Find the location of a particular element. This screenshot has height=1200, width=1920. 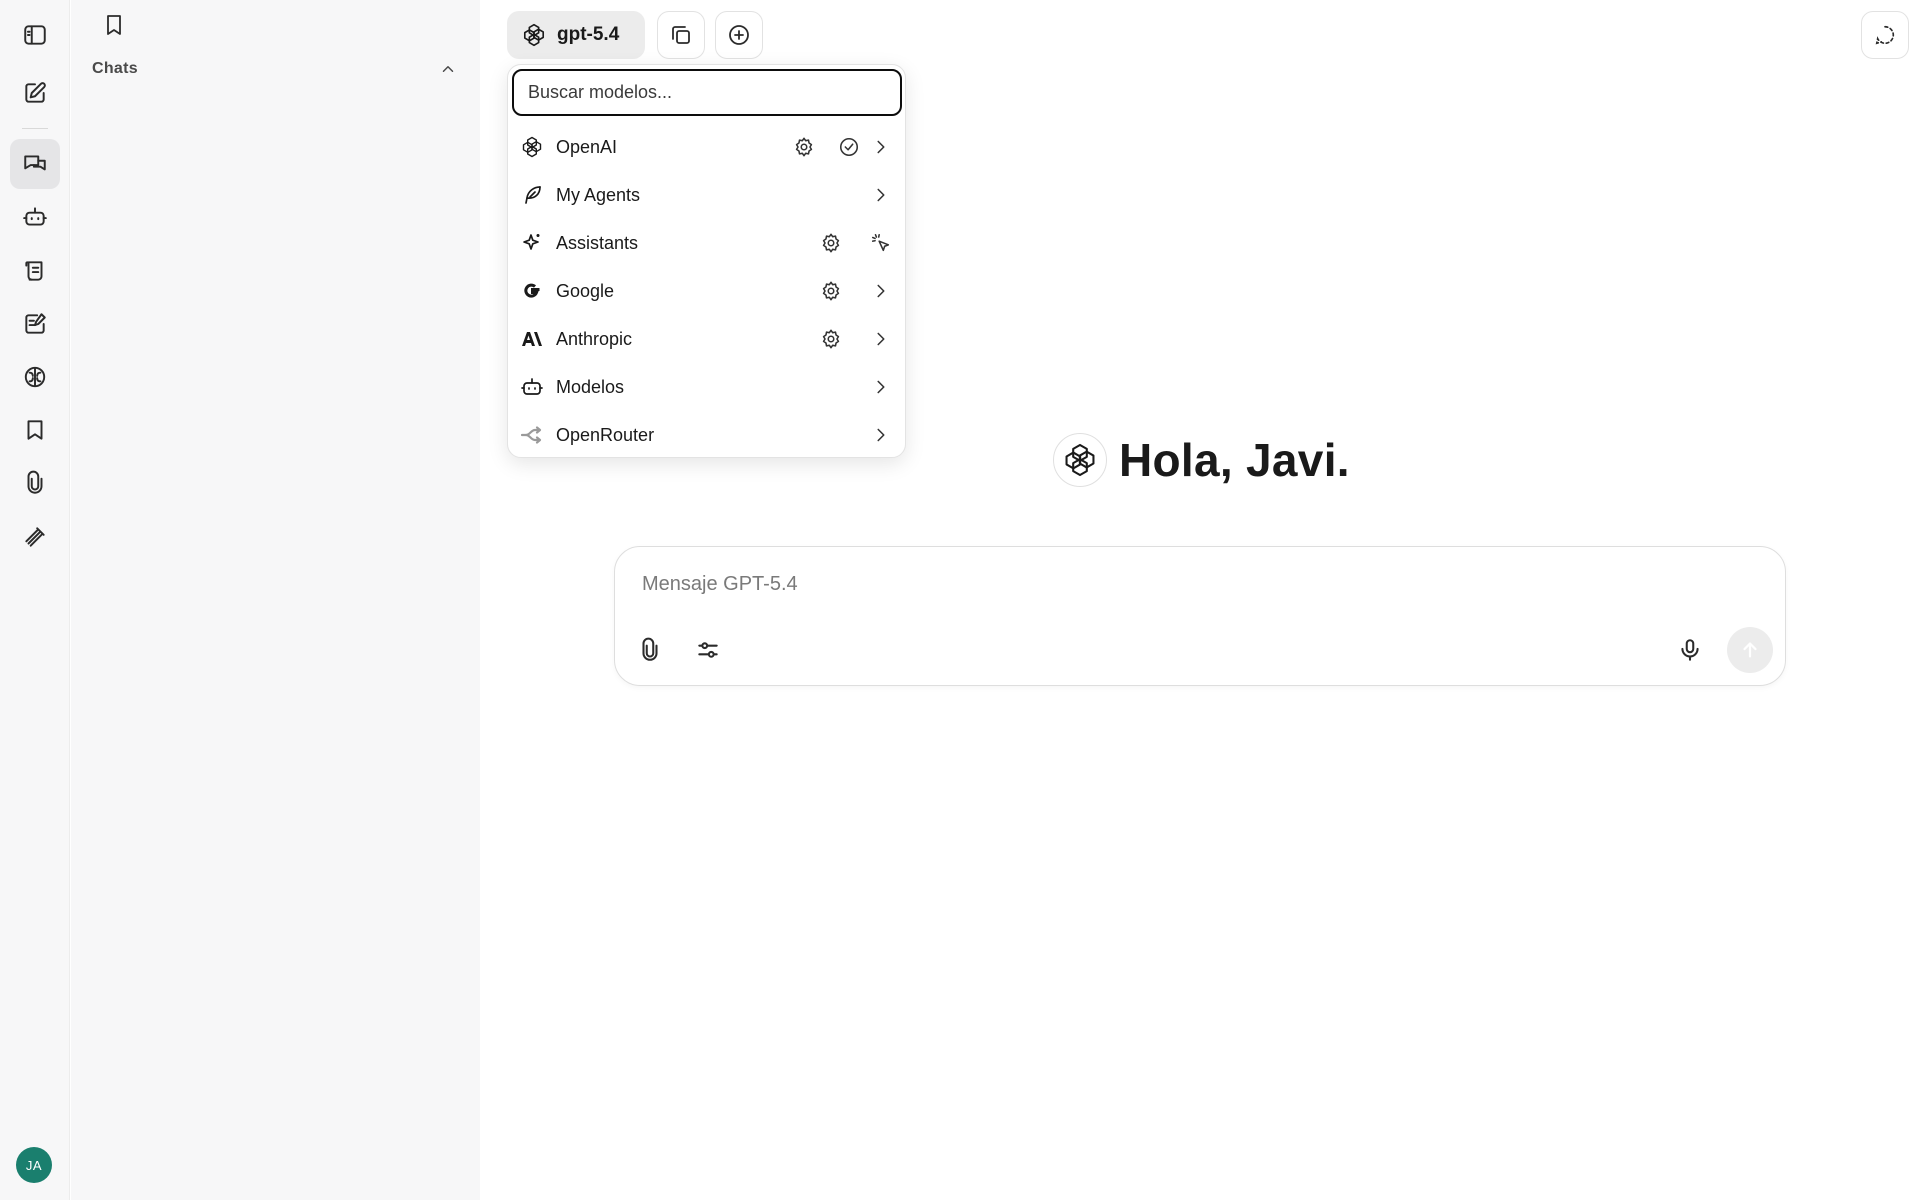

settings-sliders-button is located at coordinates (708, 650).